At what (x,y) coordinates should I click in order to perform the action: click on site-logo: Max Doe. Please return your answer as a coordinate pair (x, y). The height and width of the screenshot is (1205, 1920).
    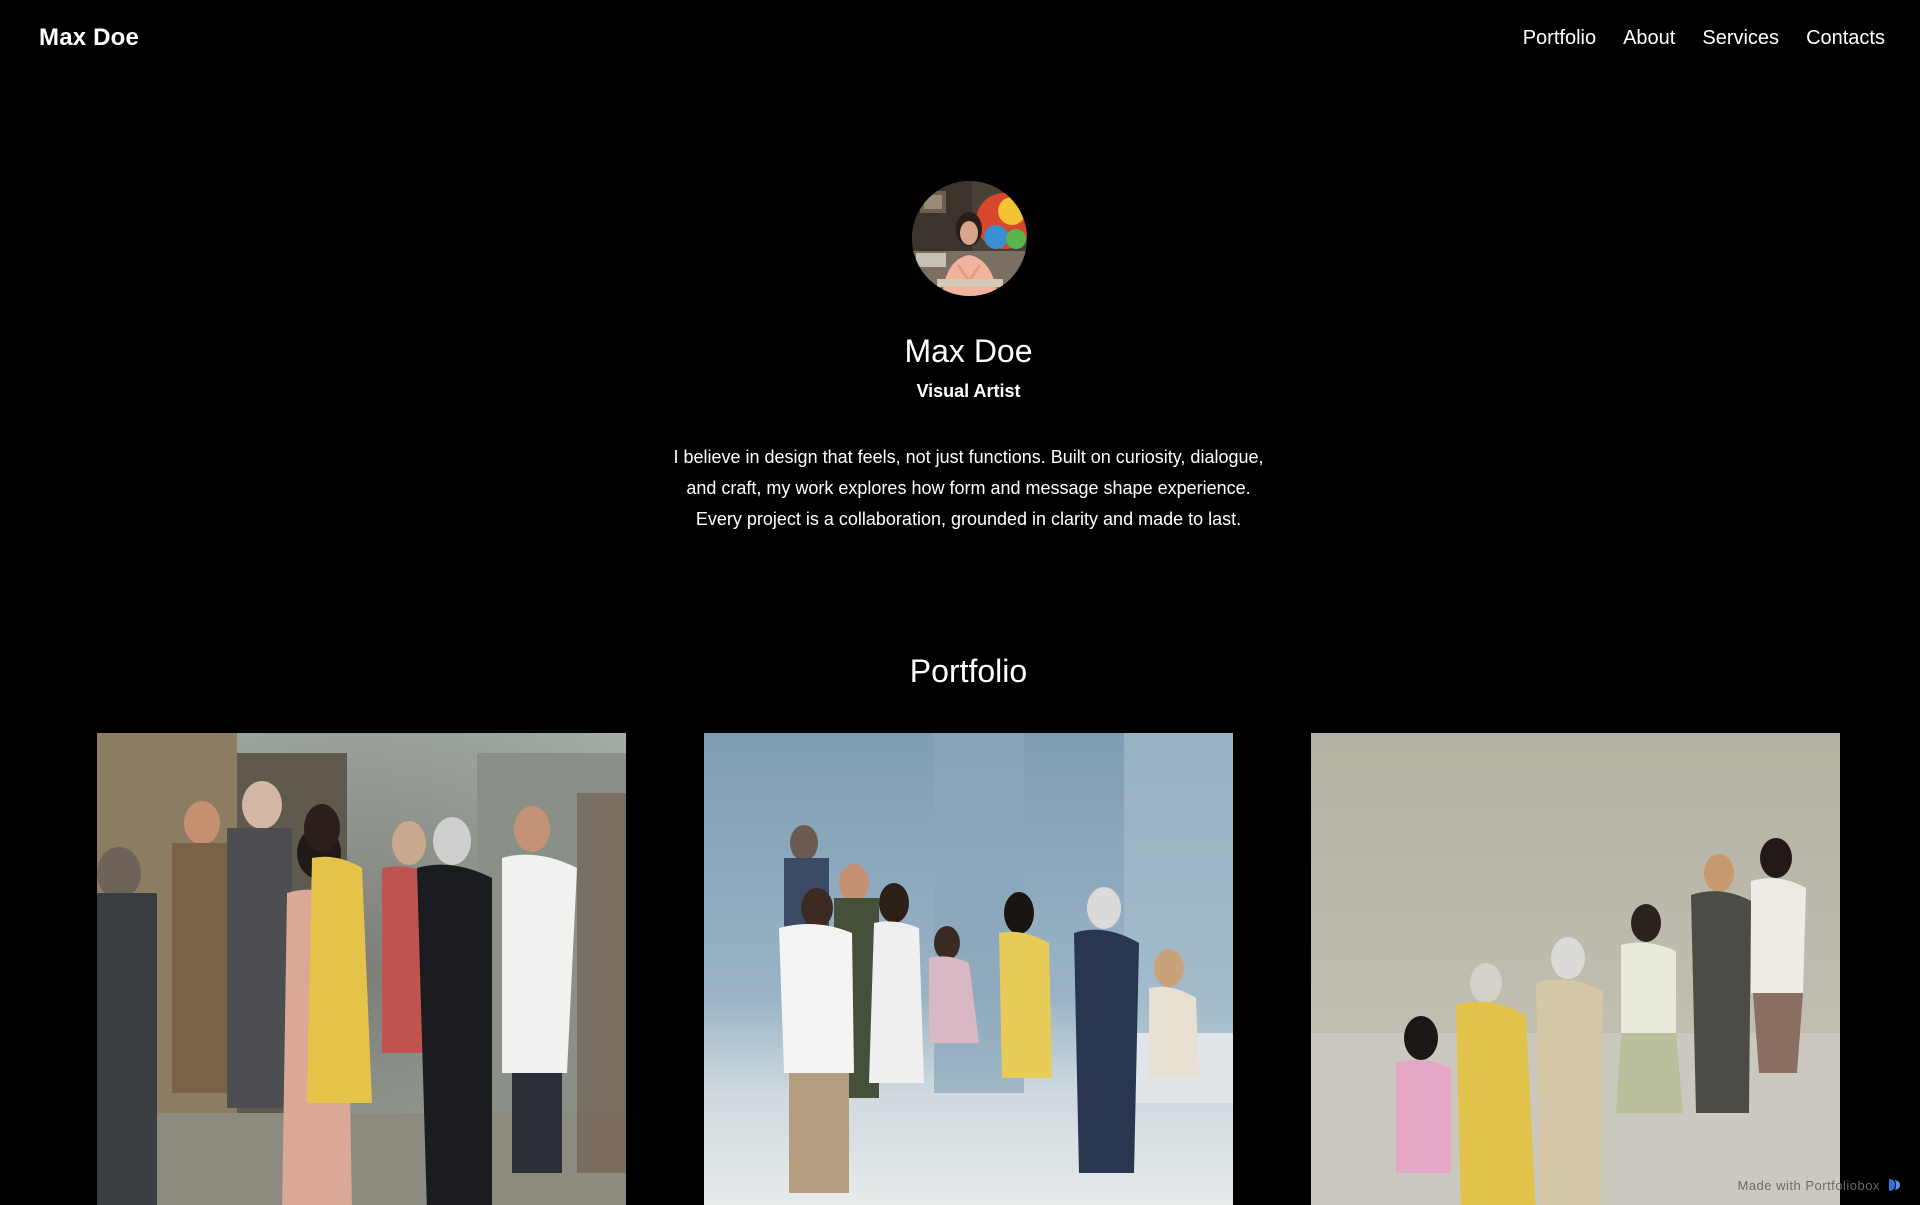
    Looking at the image, I should click on (89, 38).